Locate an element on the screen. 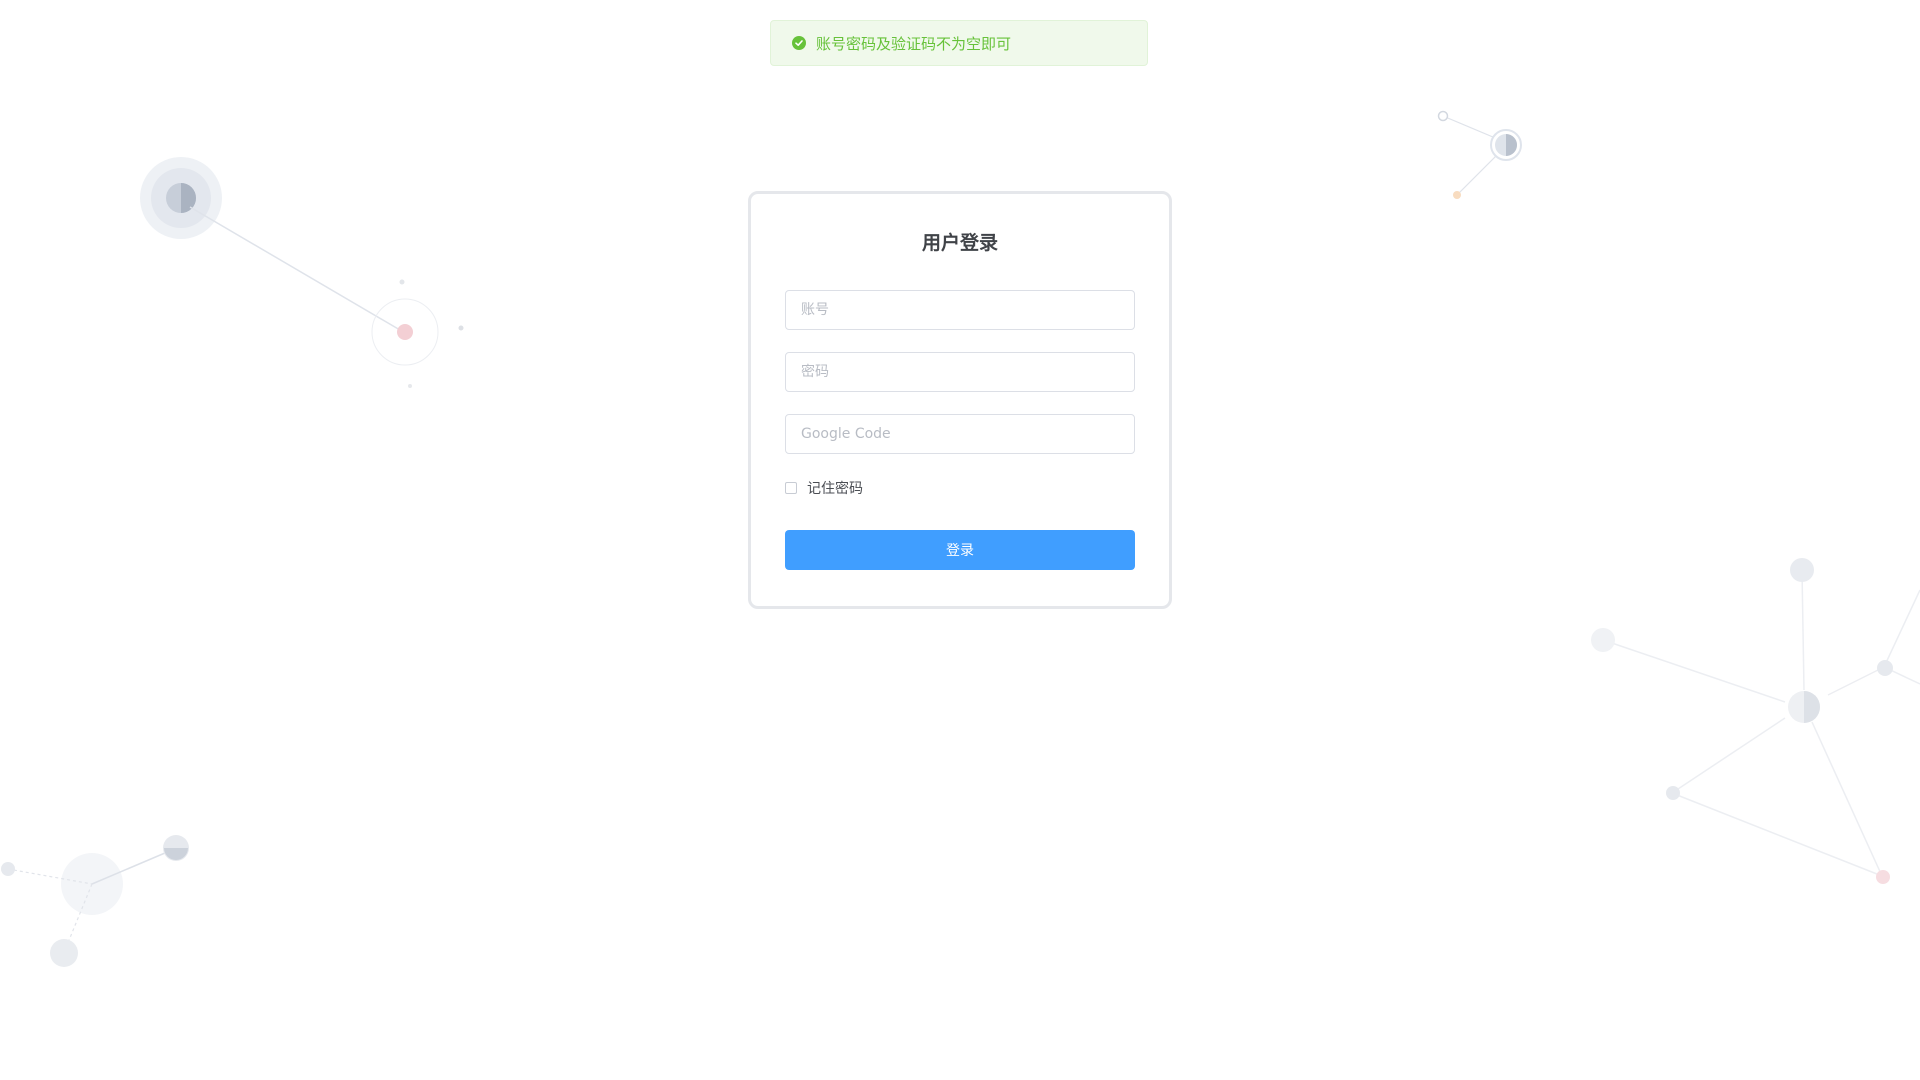  remember-password-label: 记住密码 is located at coordinates (835, 489).